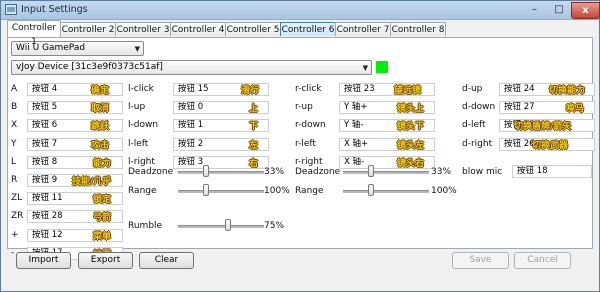  I want to click on dpad-label-3: d-right, so click(477, 144).